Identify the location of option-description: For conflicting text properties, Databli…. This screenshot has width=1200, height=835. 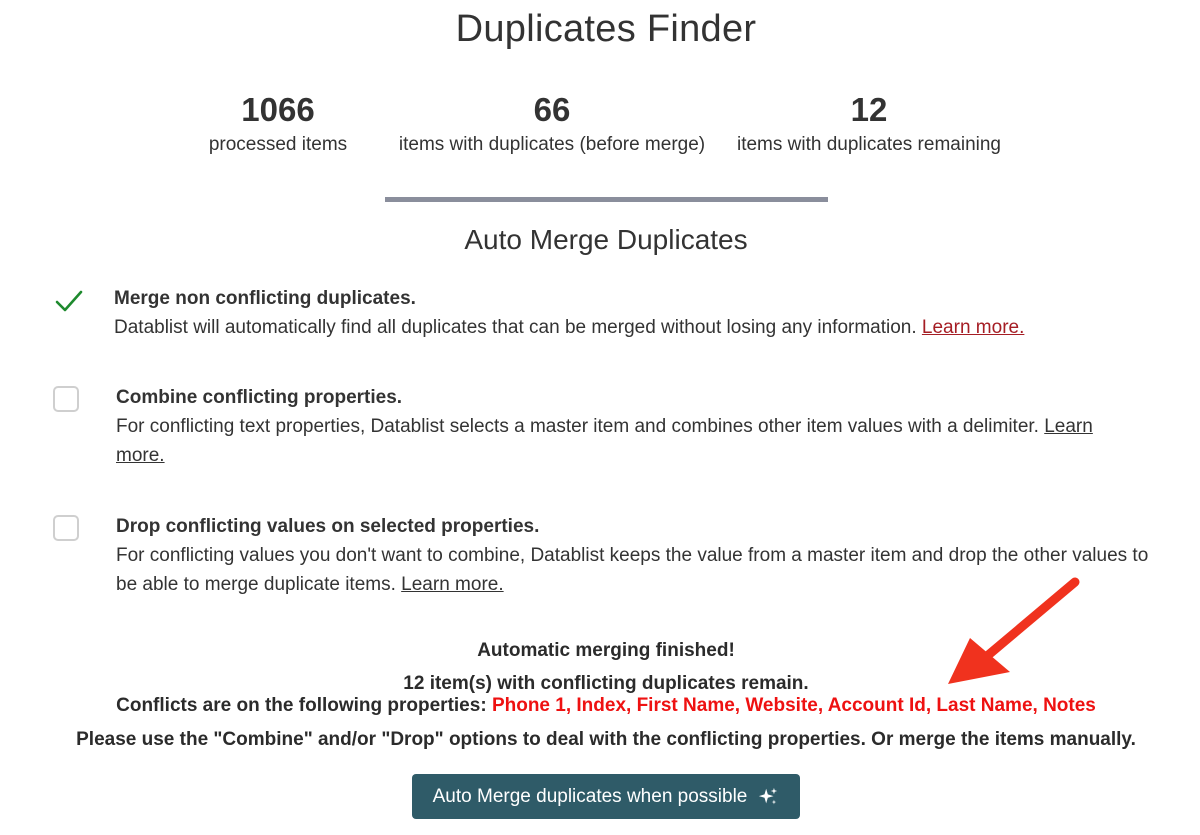
(604, 441).